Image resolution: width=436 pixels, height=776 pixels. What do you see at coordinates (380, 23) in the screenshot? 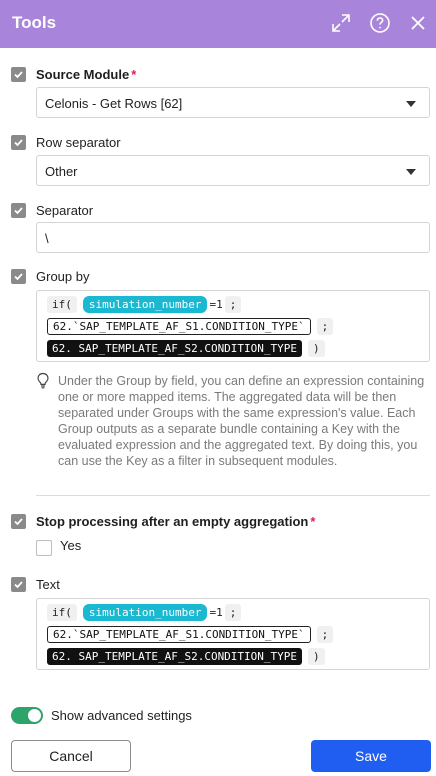
I see `help-icon` at bounding box center [380, 23].